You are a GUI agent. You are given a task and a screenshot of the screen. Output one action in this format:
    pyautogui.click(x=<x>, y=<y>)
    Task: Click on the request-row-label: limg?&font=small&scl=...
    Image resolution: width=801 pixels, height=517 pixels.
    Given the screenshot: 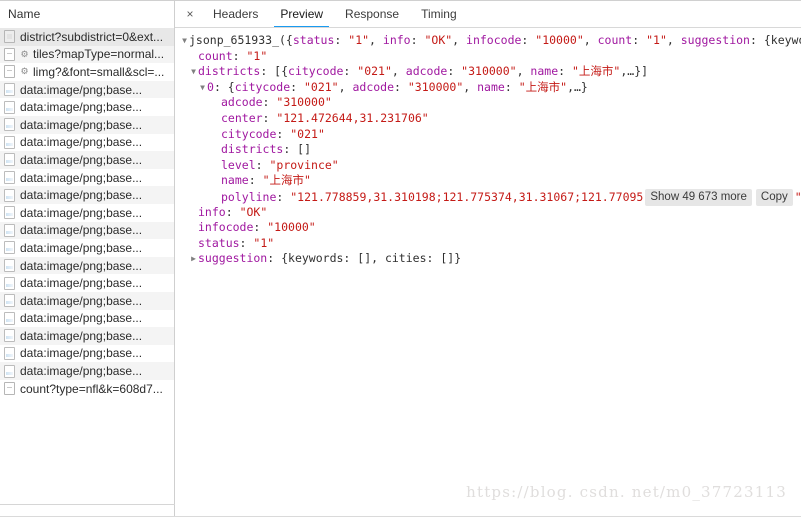 What is the action you would take?
    pyautogui.click(x=99, y=71)
    